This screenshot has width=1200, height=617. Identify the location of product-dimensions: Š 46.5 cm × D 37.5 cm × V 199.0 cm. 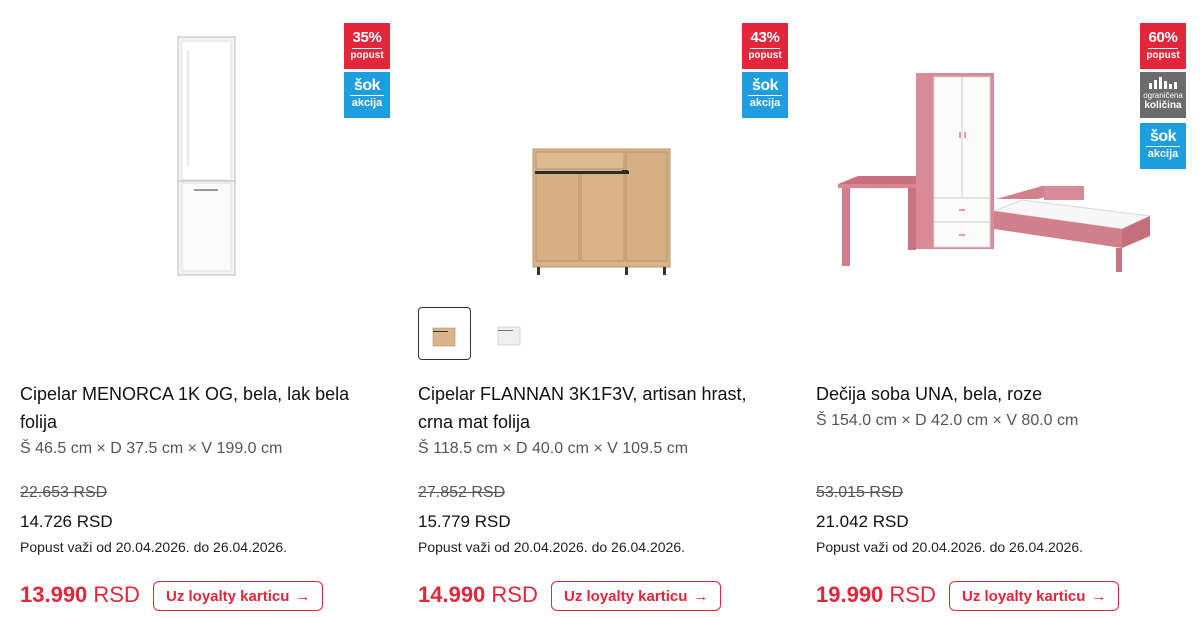
(151, 448).